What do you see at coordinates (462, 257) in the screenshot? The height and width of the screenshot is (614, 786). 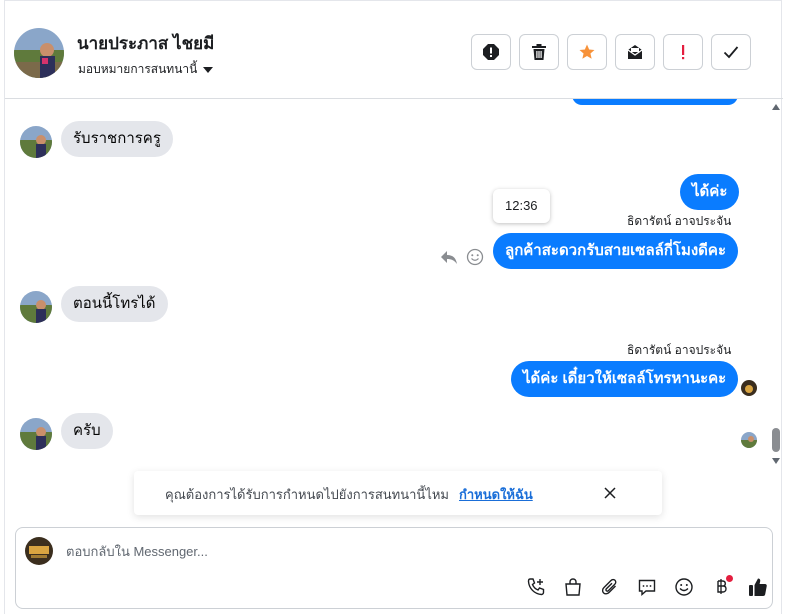 I see `message-hover-actions` at bounding box center [462, 257].